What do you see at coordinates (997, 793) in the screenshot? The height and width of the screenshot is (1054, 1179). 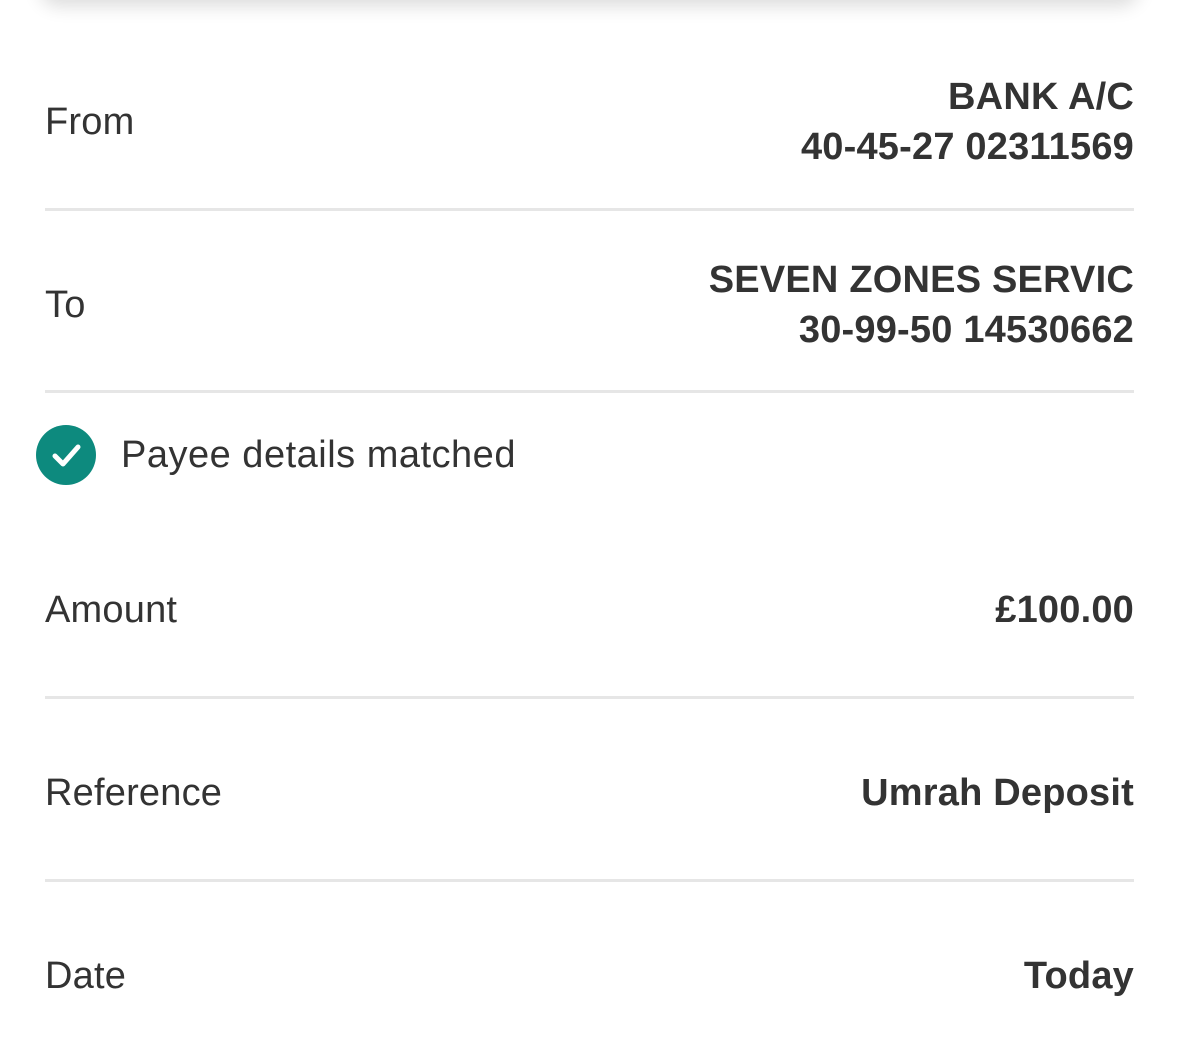 I see `reference-value: Umrah Deposit` at bounding box center [997, 793].